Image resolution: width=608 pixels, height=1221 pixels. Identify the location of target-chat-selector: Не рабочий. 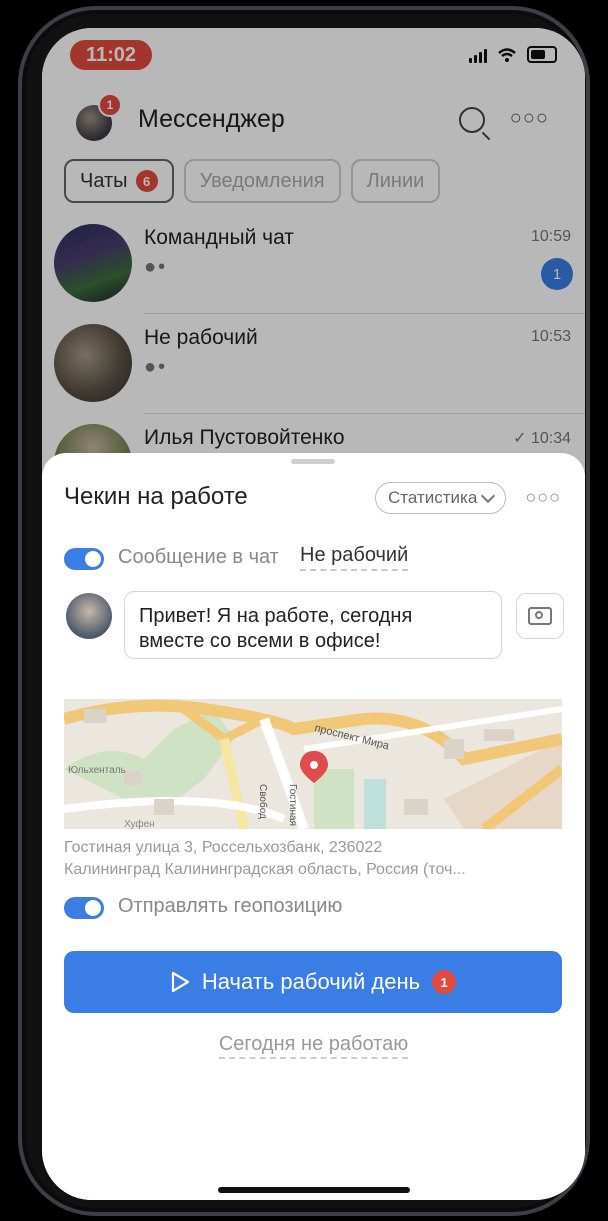
(354, 557).